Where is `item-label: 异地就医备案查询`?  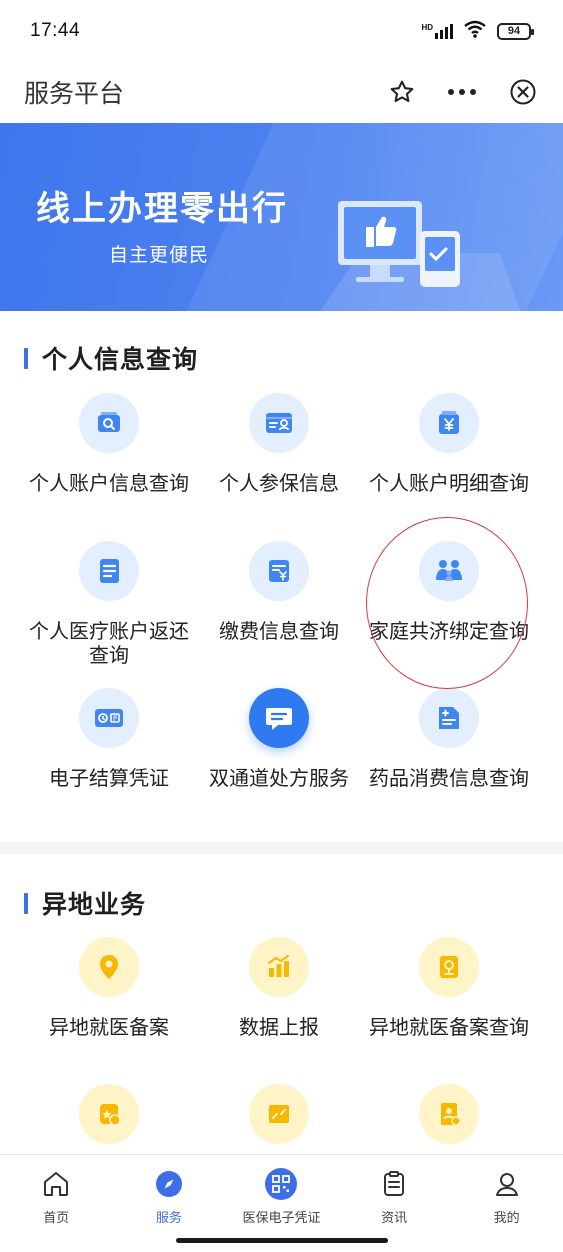
item-label: 异地就医备案查询 is located at coordinates (449, 1027).